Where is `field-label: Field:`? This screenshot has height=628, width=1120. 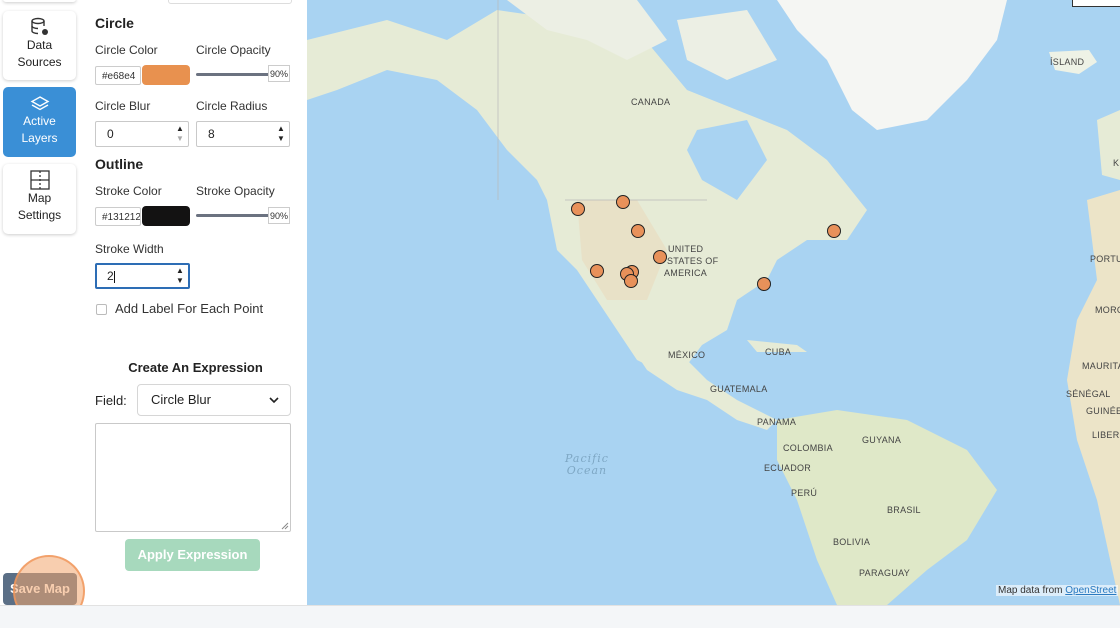 field-label: Field: is located at coordinates (111, 400).